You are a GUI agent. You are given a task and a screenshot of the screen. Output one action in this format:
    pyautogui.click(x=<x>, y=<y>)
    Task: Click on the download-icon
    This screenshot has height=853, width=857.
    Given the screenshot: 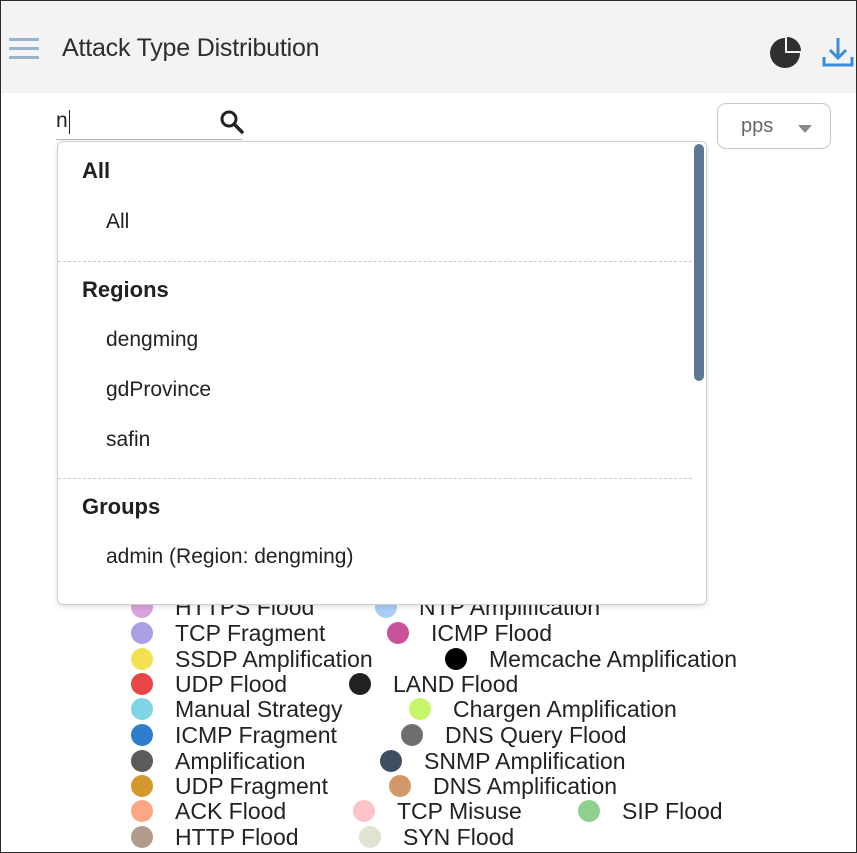 What is the action you would take?
    pyautogui.click(x=838, y=52)
    